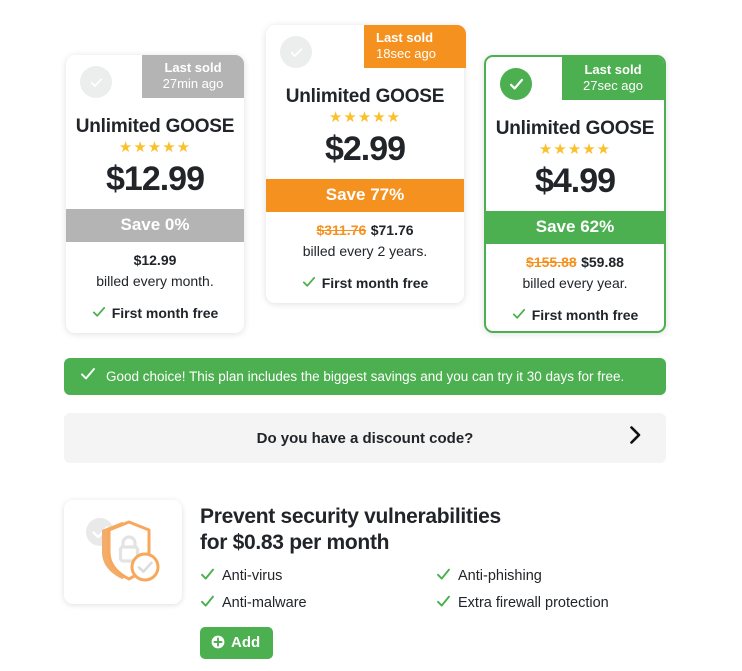 The width and height of the screenshot is (742, 671). I want to click on feature-item: Anti-phishing, so click(555, 576).